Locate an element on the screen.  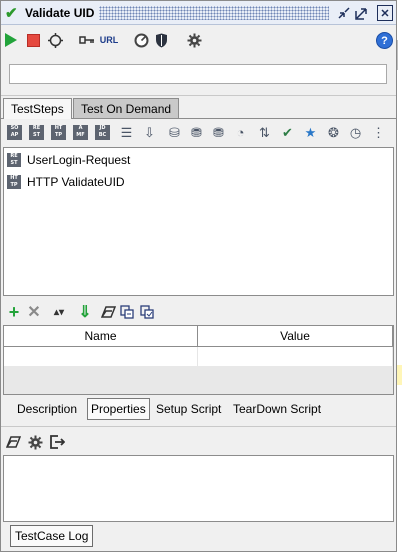
log-settings-icon is located at coordinates (35, 442).